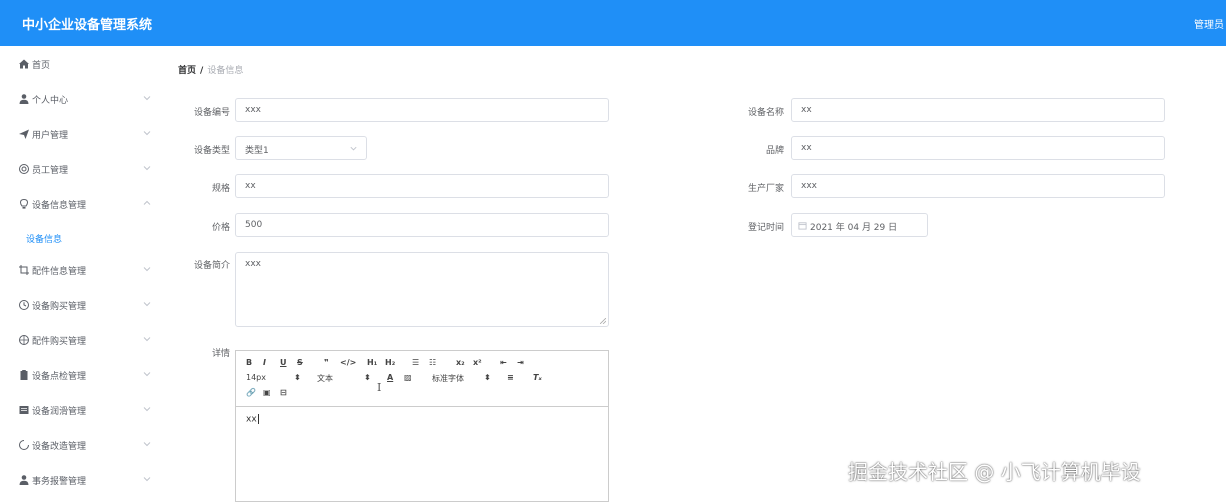 The image size is (1226, 502). Describe the element at coordinates (448, 378) in the screenshot. I see `font-family-select: 标准字体` at that location.